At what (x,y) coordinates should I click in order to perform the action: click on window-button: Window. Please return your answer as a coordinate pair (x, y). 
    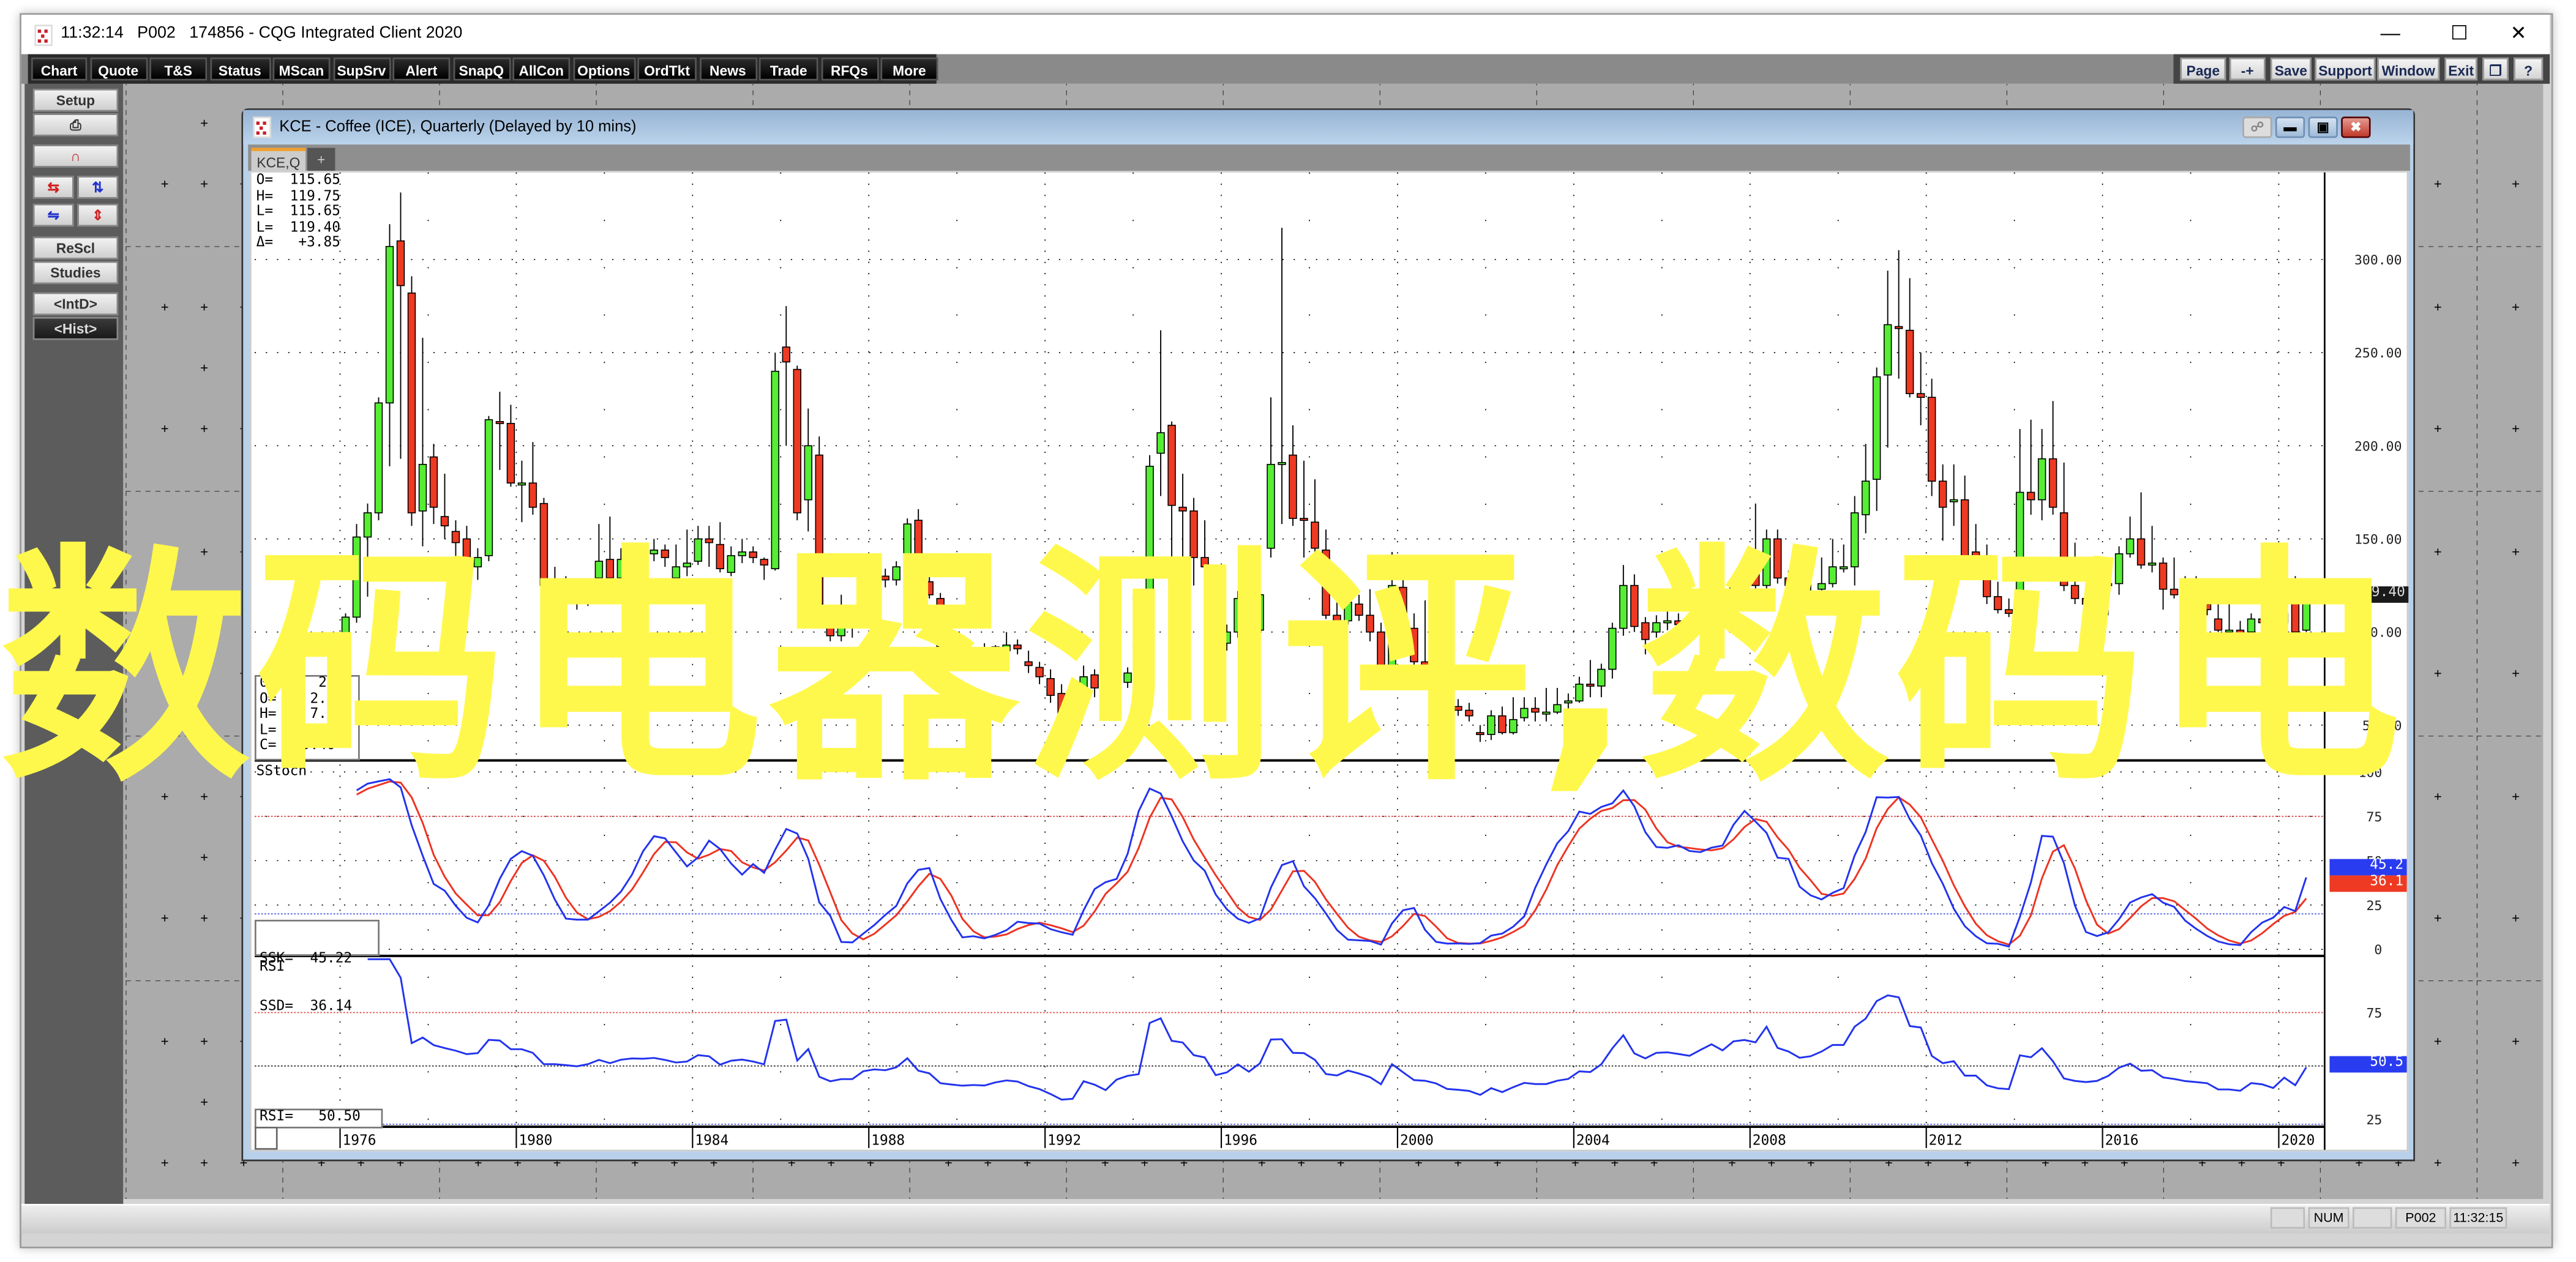
    Looking at the image, I should click on (2408, 69).